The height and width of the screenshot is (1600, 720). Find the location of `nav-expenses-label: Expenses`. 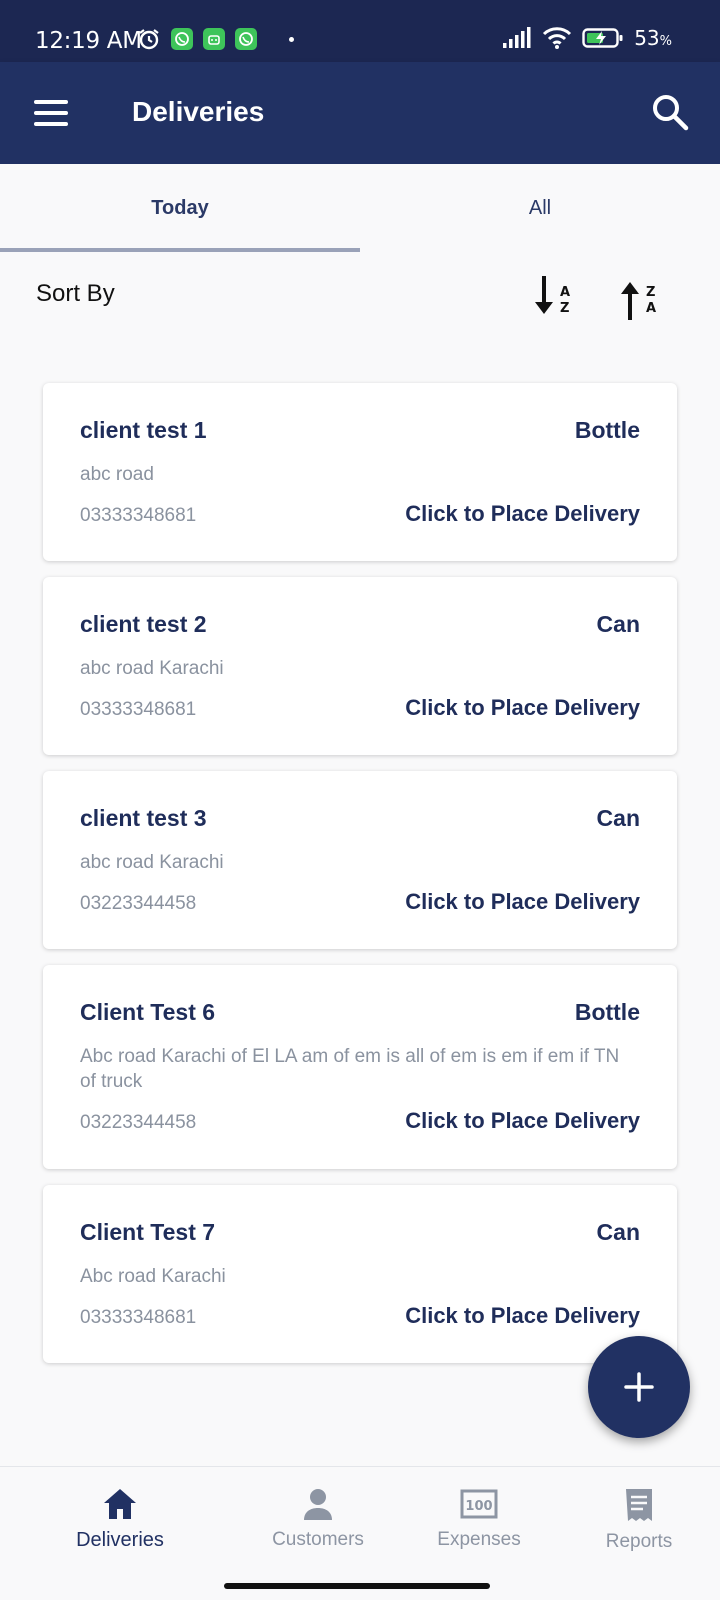

nav-expenses-label: Expenses is located at coordinates (479, 1539).